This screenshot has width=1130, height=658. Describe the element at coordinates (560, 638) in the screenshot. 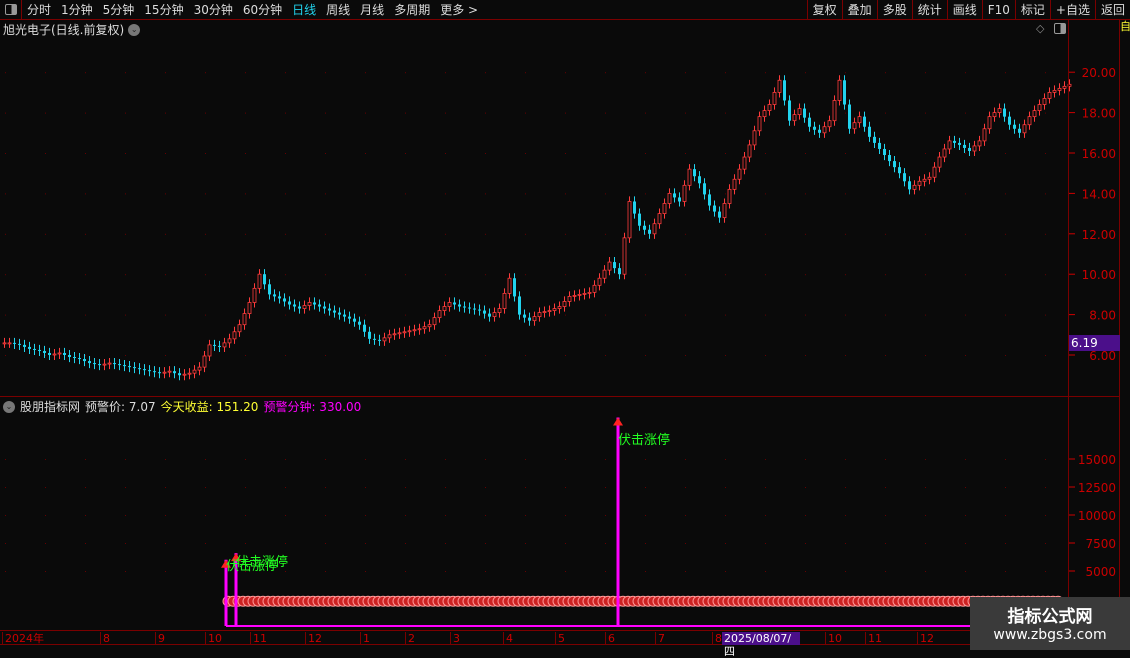

I see `time-tick-label: 5` at that location.